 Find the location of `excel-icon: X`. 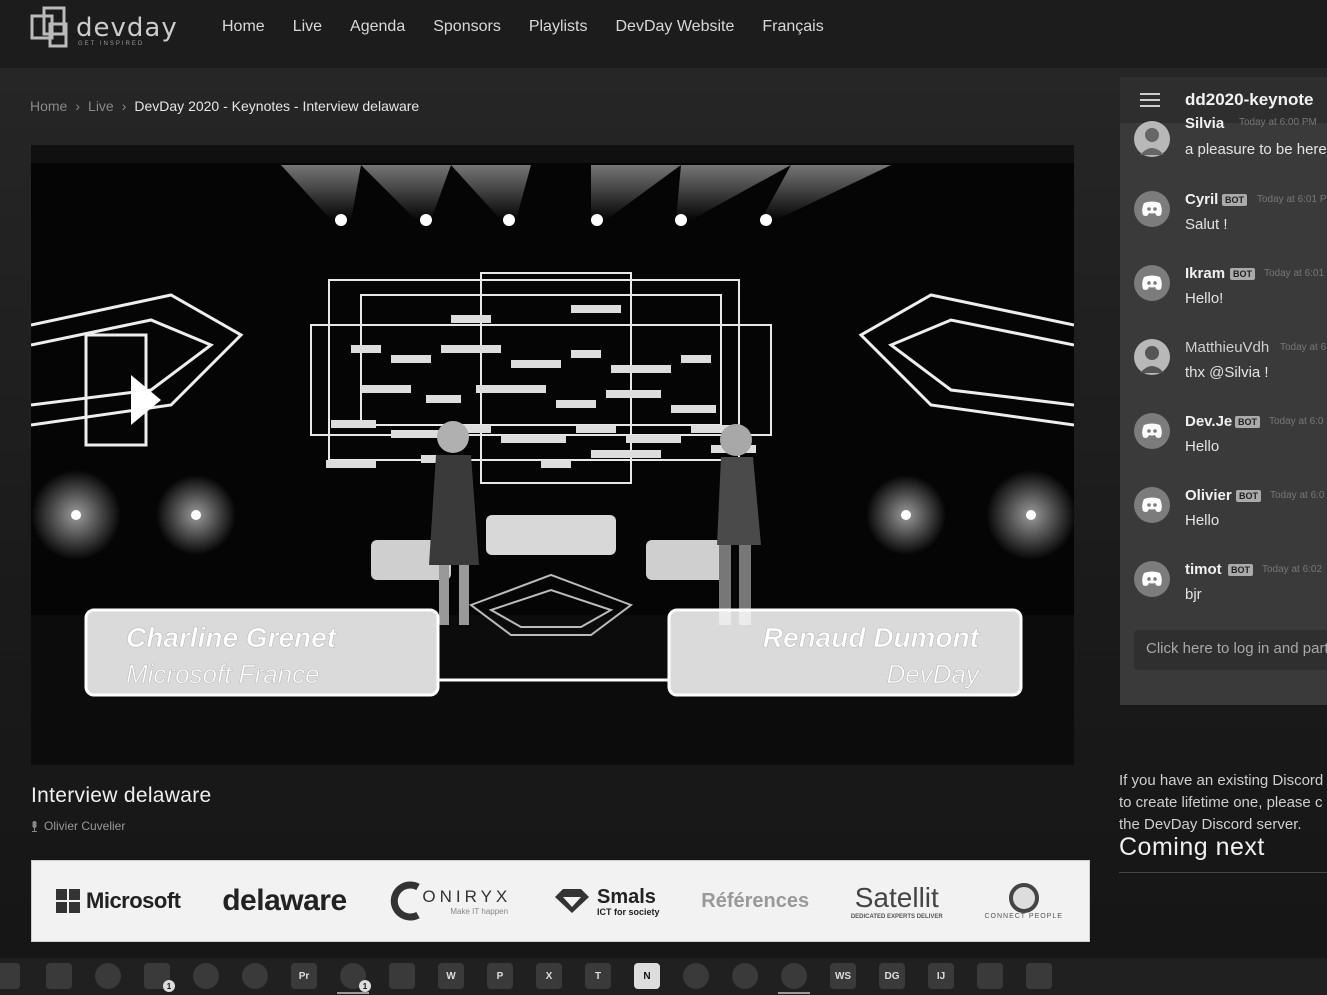

excel-icon: X is located at coordinates (549, 976).